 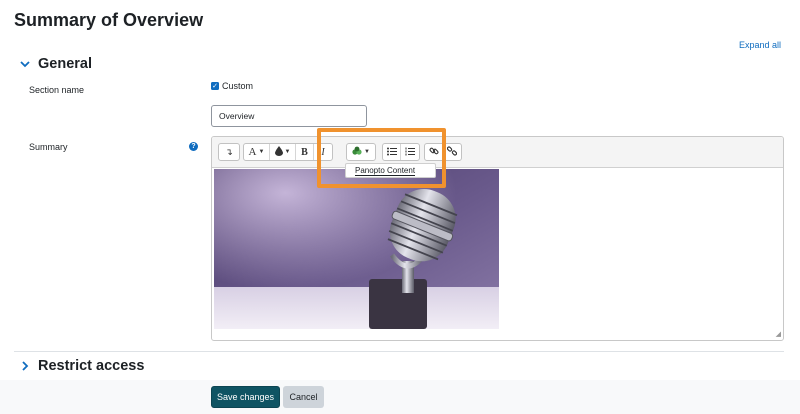 What do you see at coordinates (48, 147) in the screenshot?
I see `summary-label: Summary` at bounding box center [48, 147].